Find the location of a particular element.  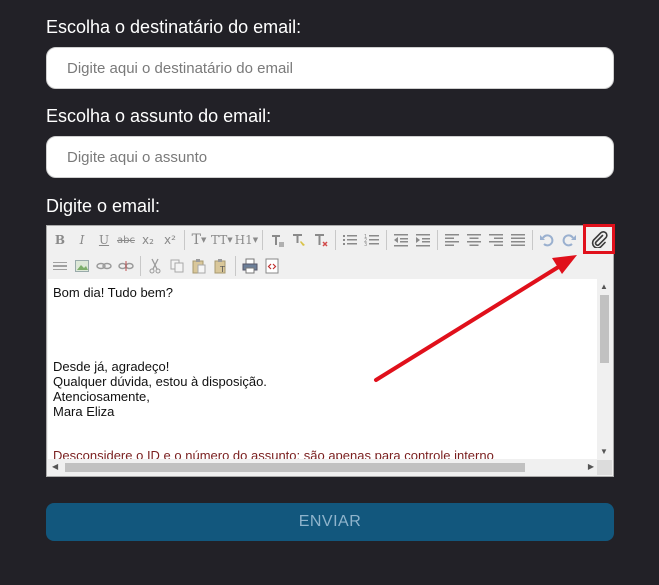

annotation-arrow is located at coordinates (475, 318).